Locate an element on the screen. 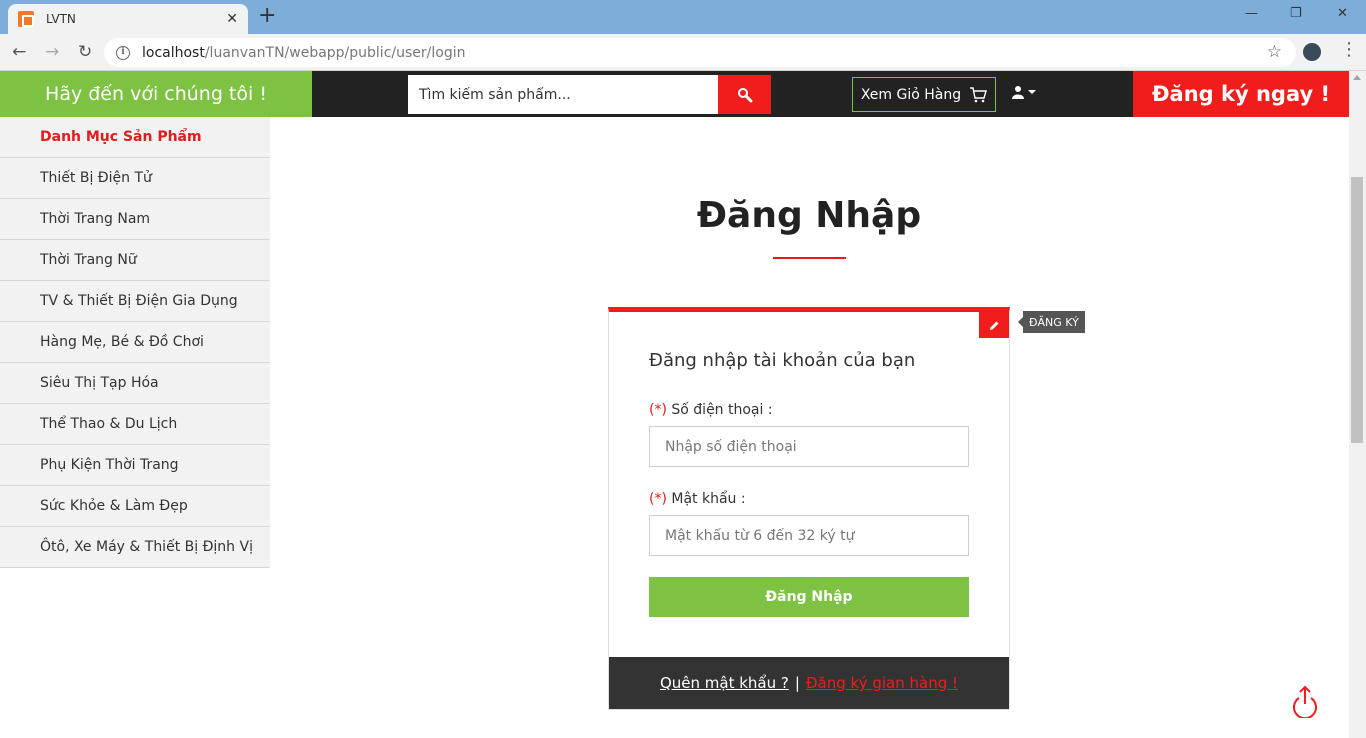 This screenshot has height=738, width=1366. password-label: (*) Mật khẩu : is located at coordinates (697, 499).